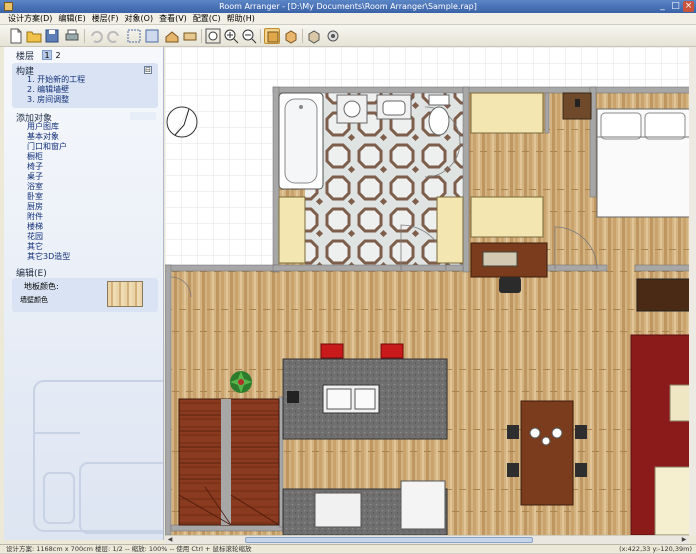 The height and width of the screenshot is (554, 696). What do you see at coordinates (48, 187) in the screenshot?
I see `category-bathroom: 浴室` at bounding box center [48, 187].